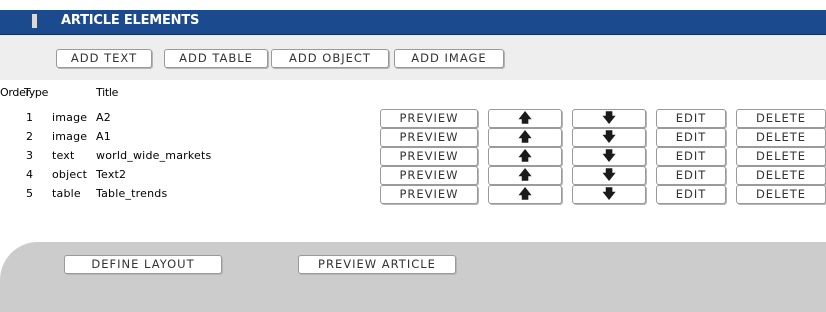  I want to click on column-header-type: Type, so click(36, 92).